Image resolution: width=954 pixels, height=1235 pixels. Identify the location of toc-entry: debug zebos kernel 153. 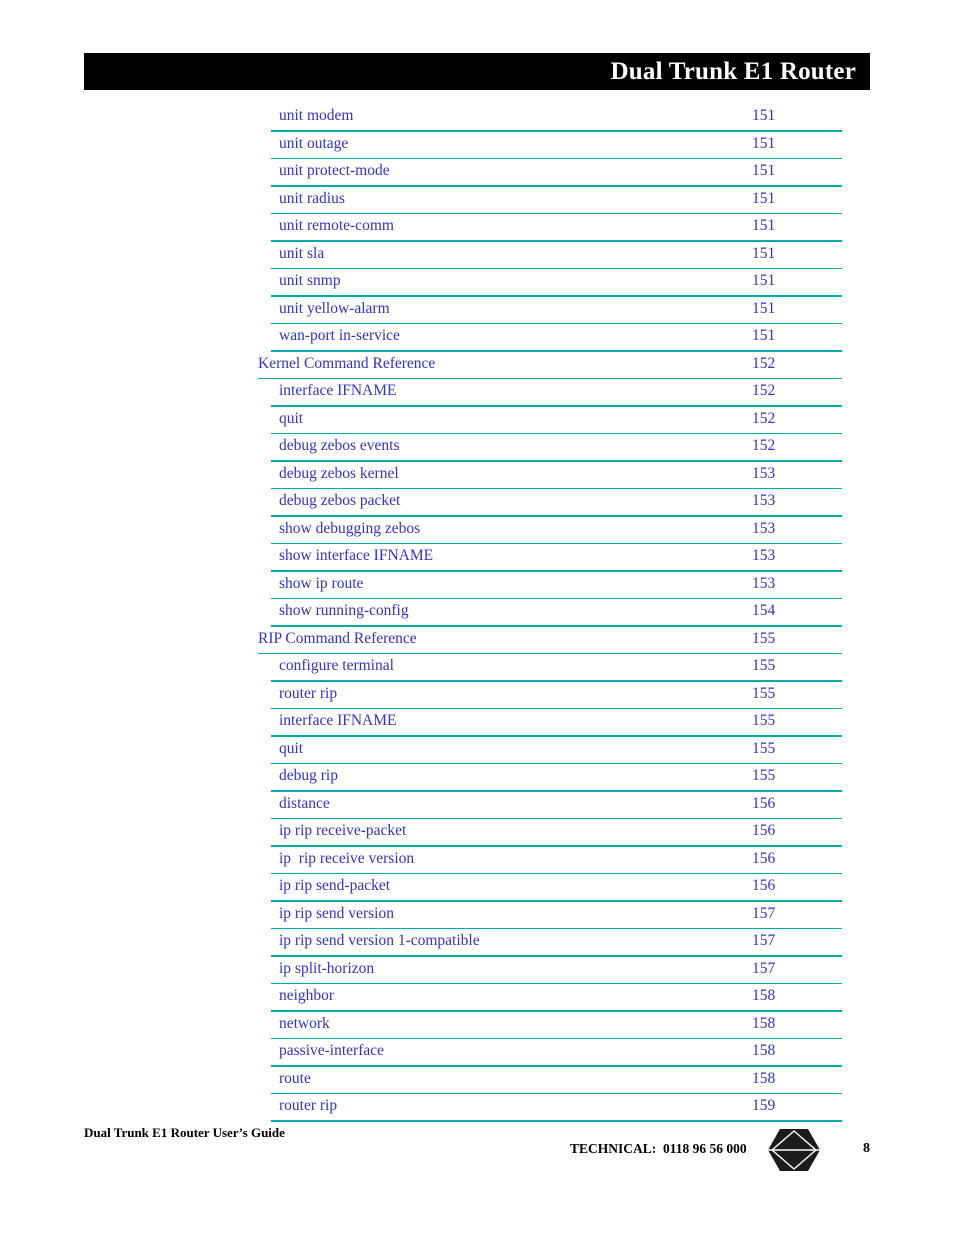
(477, 475).